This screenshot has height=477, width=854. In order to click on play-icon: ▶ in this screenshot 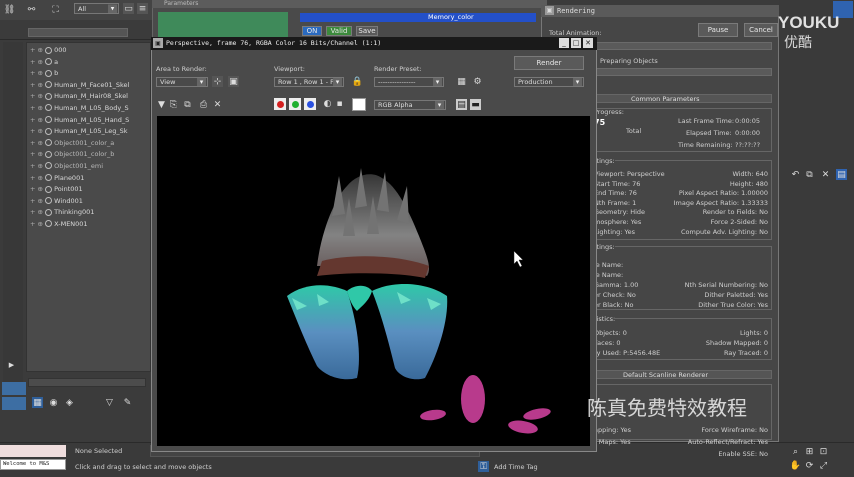, I will do `click(11, 364)`.